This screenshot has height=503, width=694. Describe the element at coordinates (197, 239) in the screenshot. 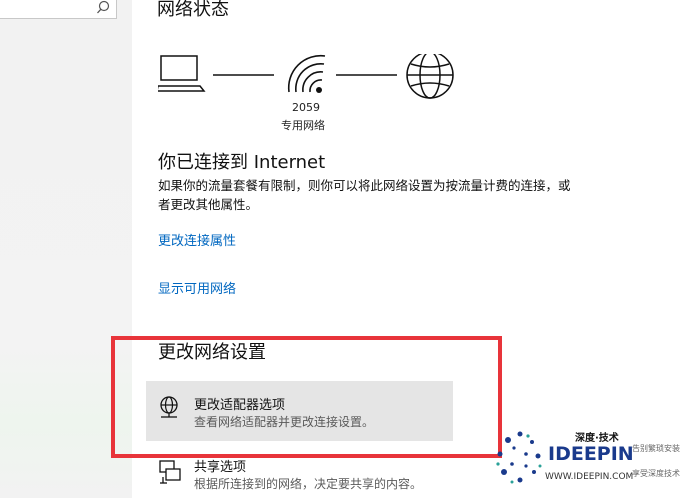

I see `change-connection-properties-link: 更改连接属性` at that location.